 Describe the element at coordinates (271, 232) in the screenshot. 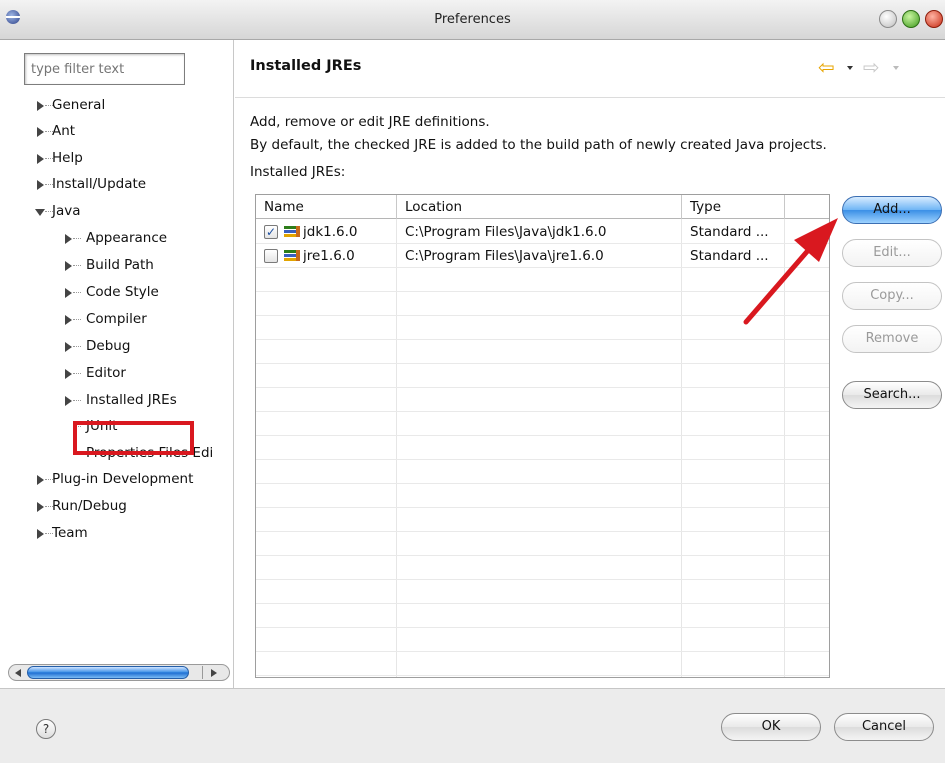

I see `default-jre-checkbox: ✓` at that location.